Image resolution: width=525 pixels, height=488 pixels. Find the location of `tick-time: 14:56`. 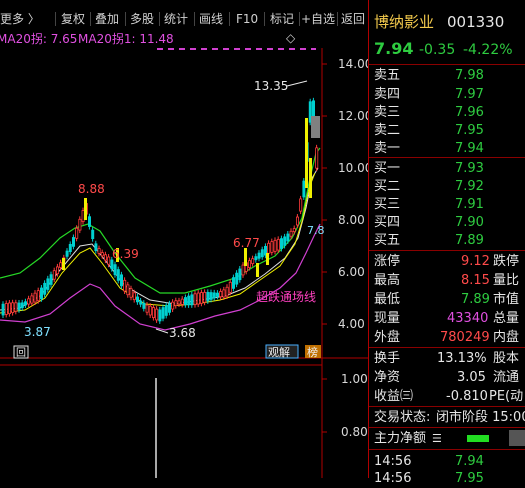

tick-time: 14:56 is located at coordinates (393, 478).